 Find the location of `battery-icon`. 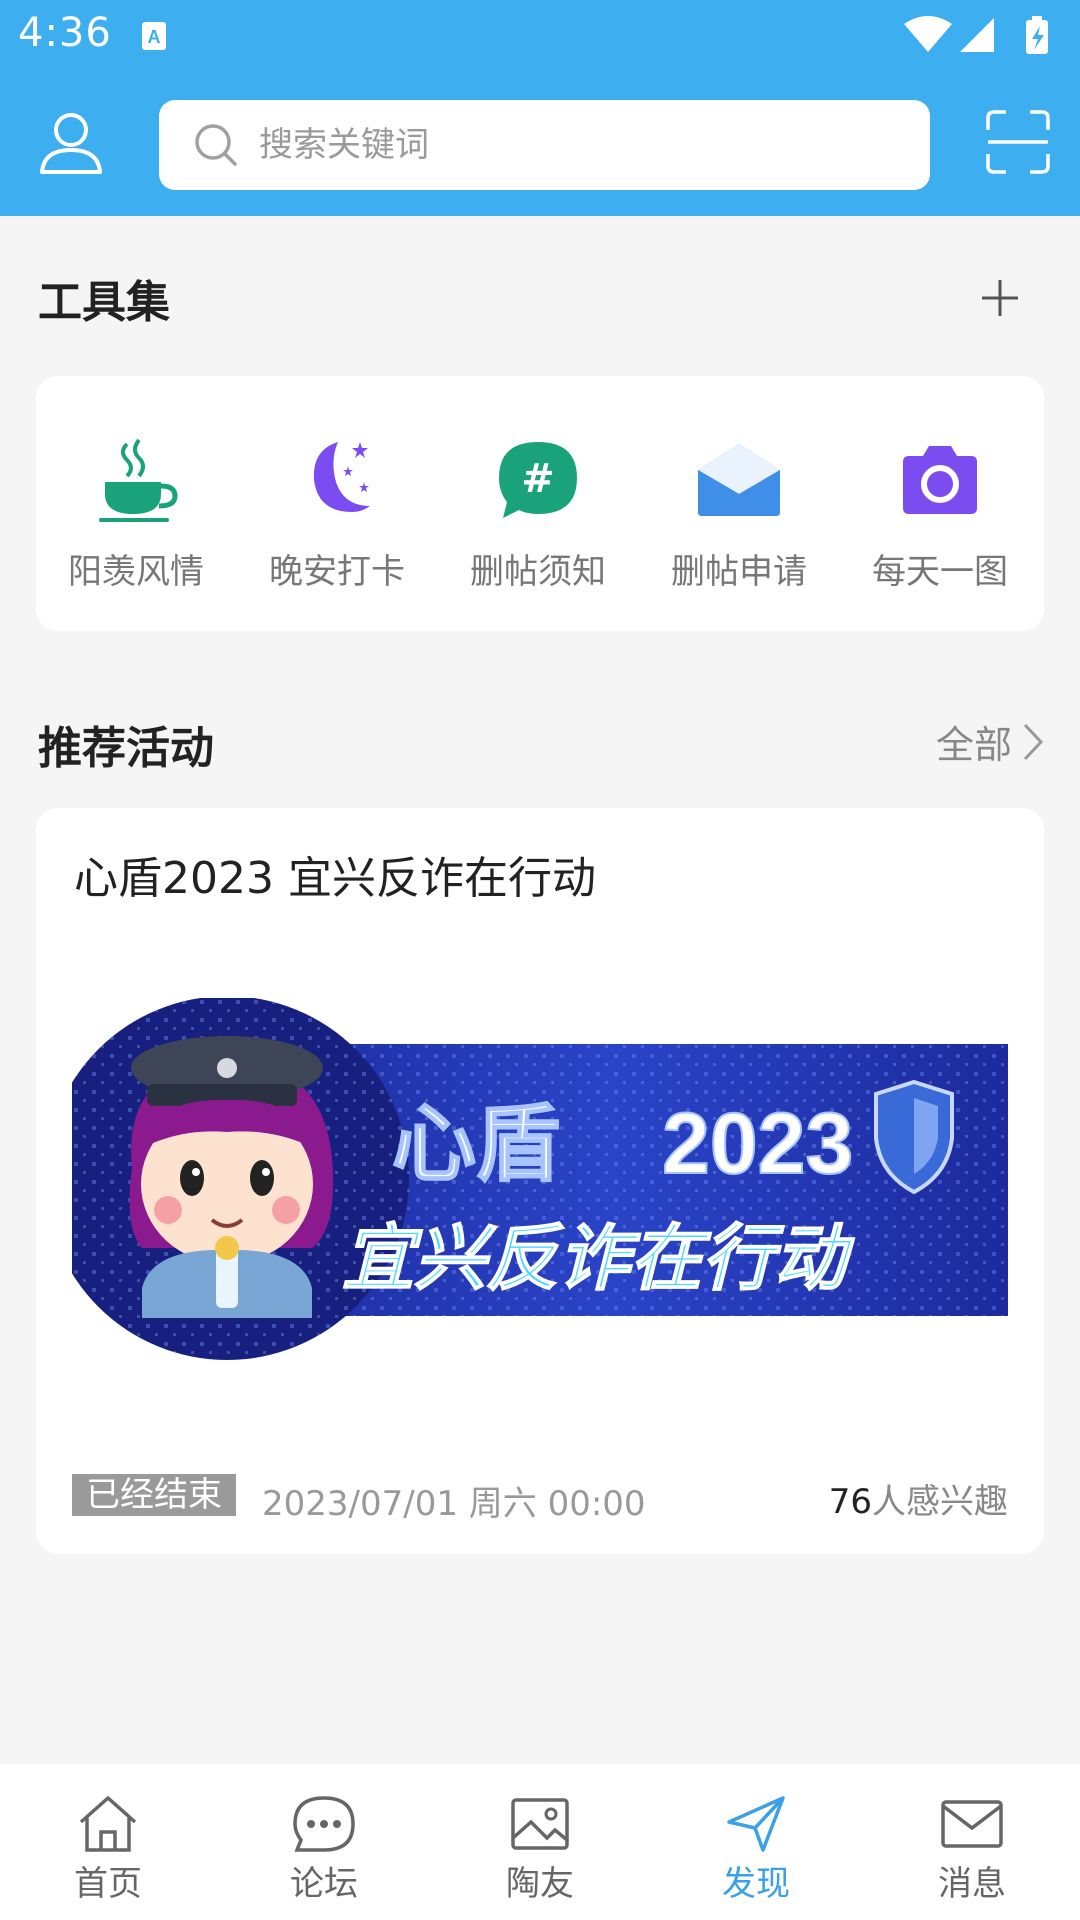

battery-icon is located at coordinates (1037, 35).